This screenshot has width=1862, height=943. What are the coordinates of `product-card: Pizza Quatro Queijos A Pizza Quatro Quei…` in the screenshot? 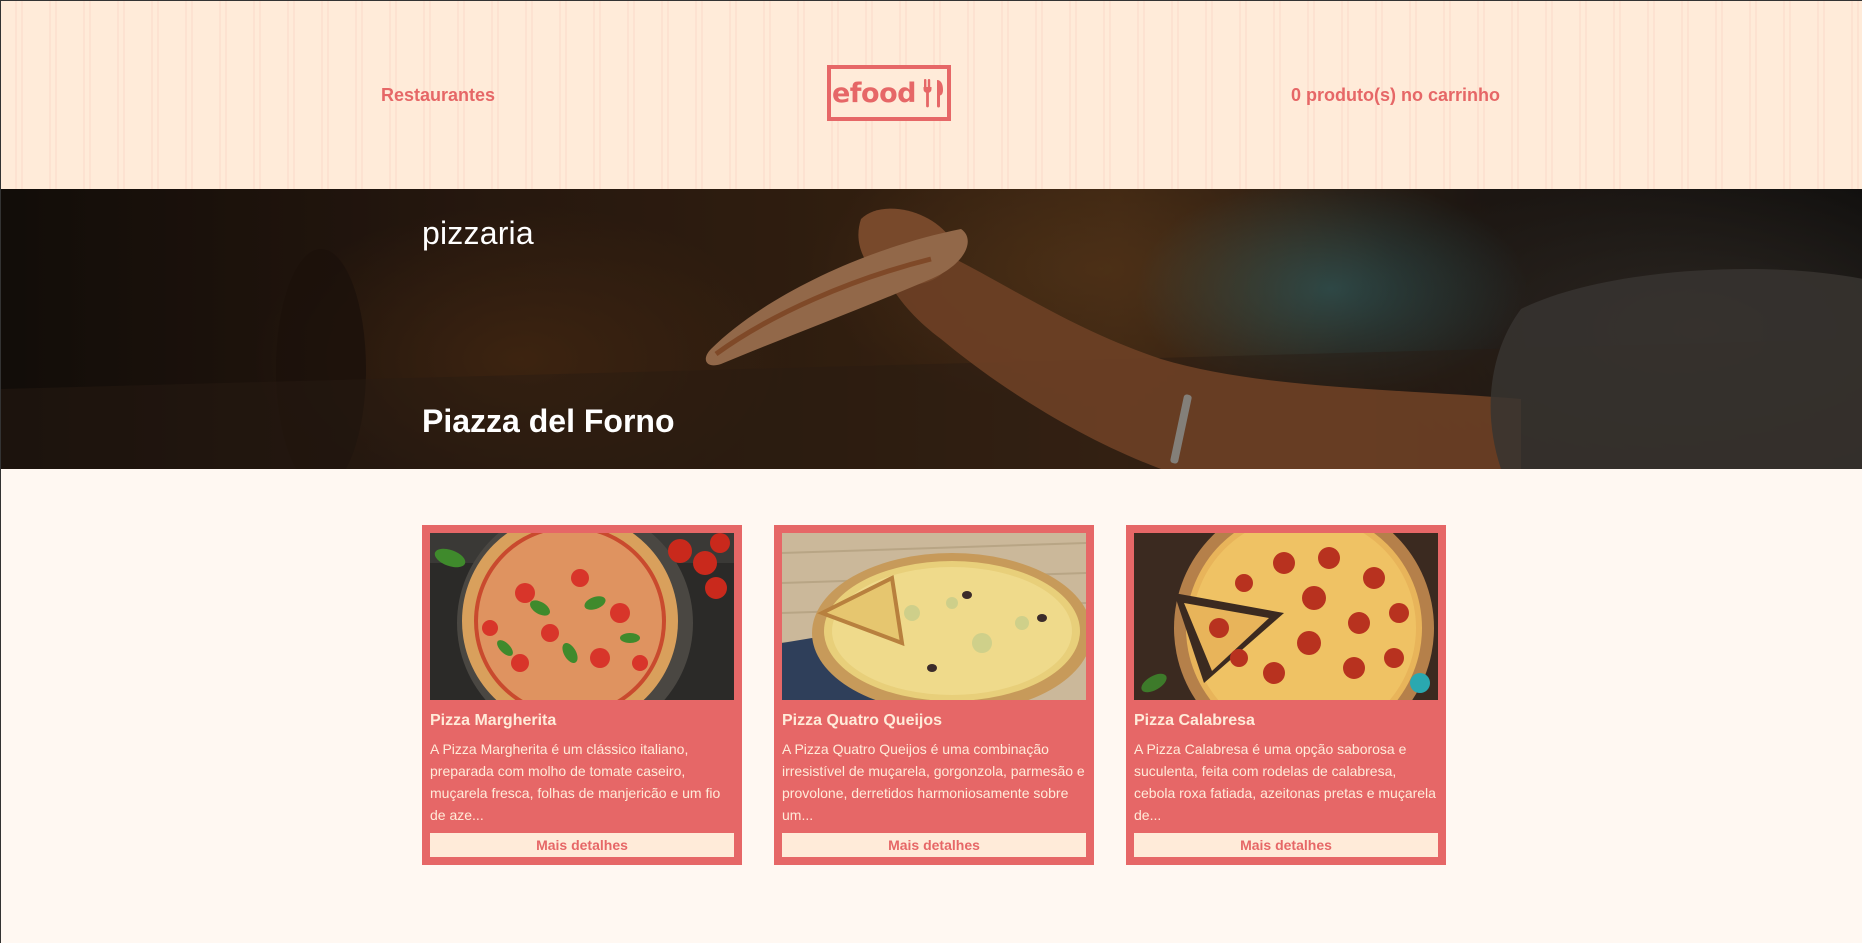 It's located at (934, 695).